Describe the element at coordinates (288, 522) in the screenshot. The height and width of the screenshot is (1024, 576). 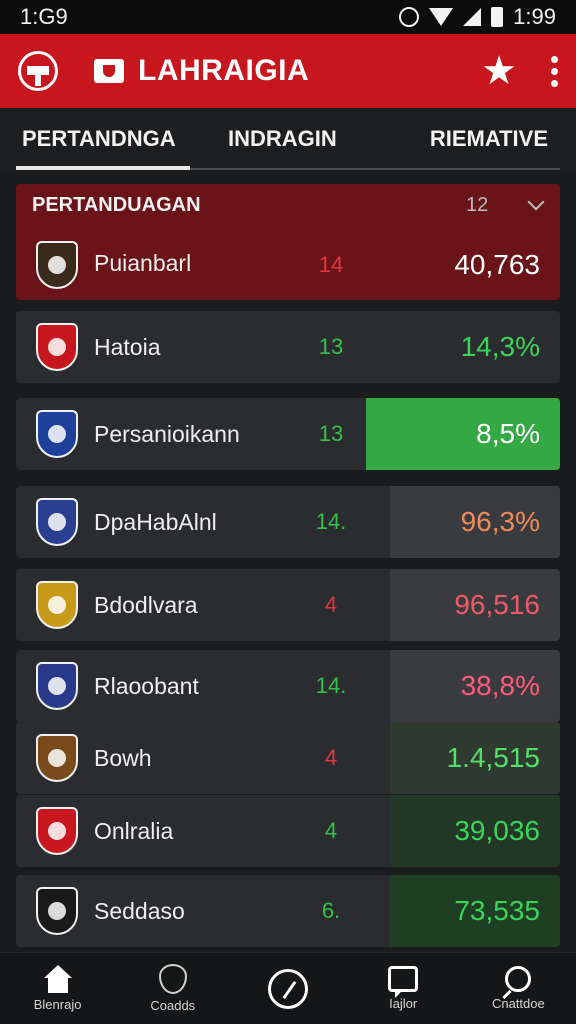
I see `list-item: DpaHabAlnl 14. 96,3%` at that location.